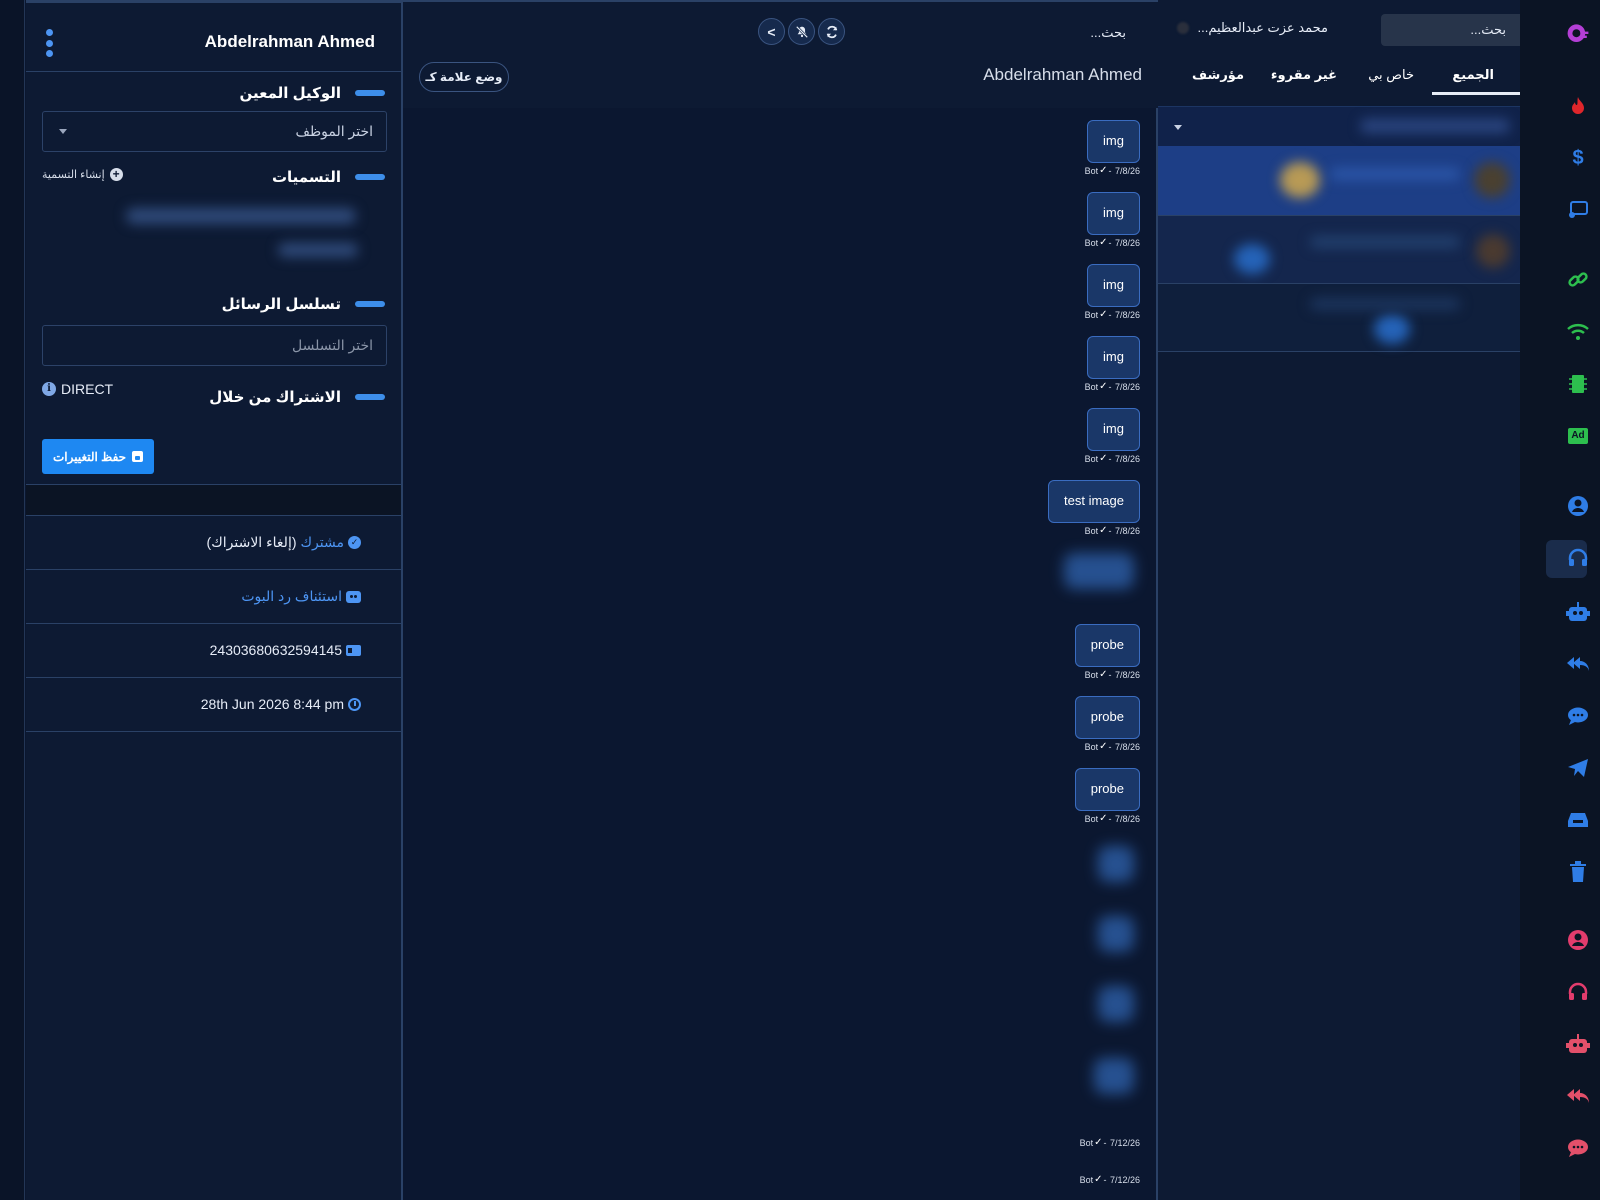 Image resolution: width=1600 pixels, height=1200 pixels. What do you see at coordinates (281, 304) in the screenshot?
I see `sequence-title: تسلسل الرسائل` at bounding box center [281, 304].